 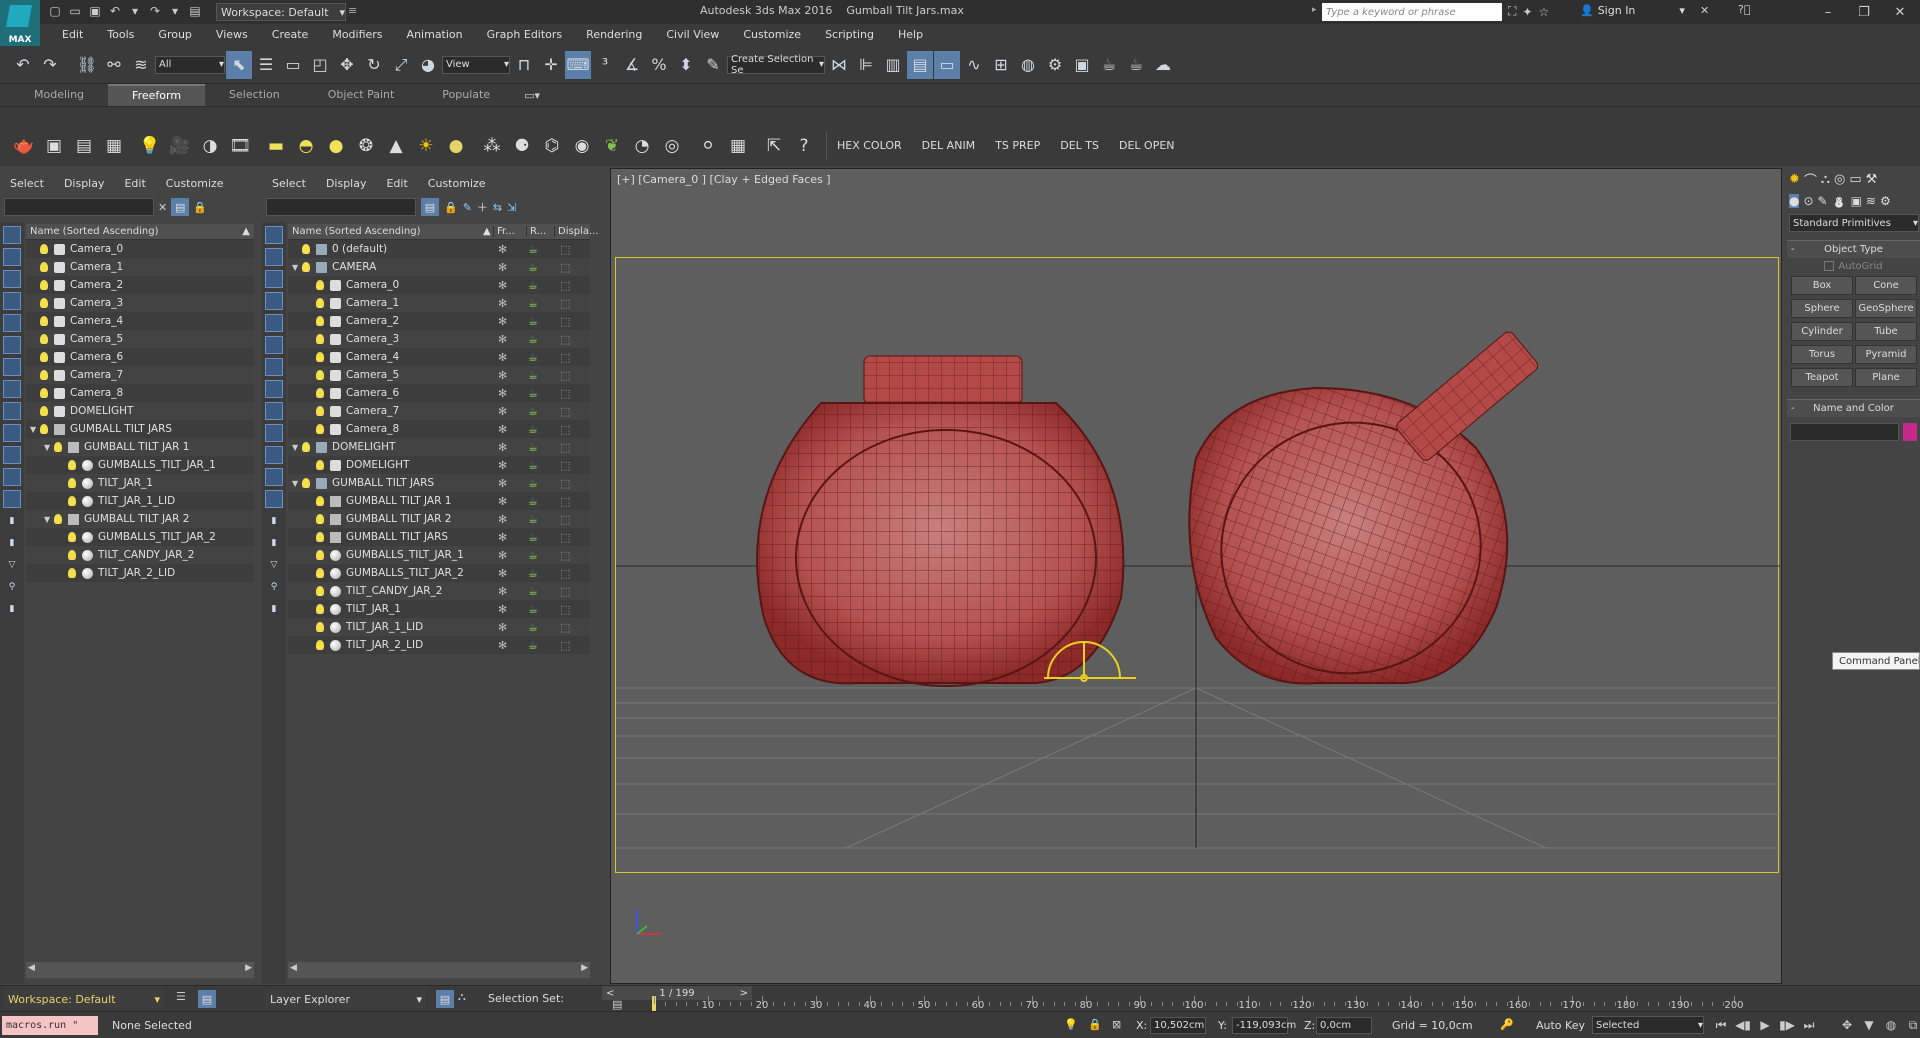 I want to click on minimize-button: –, so click(x=1828, y=12).